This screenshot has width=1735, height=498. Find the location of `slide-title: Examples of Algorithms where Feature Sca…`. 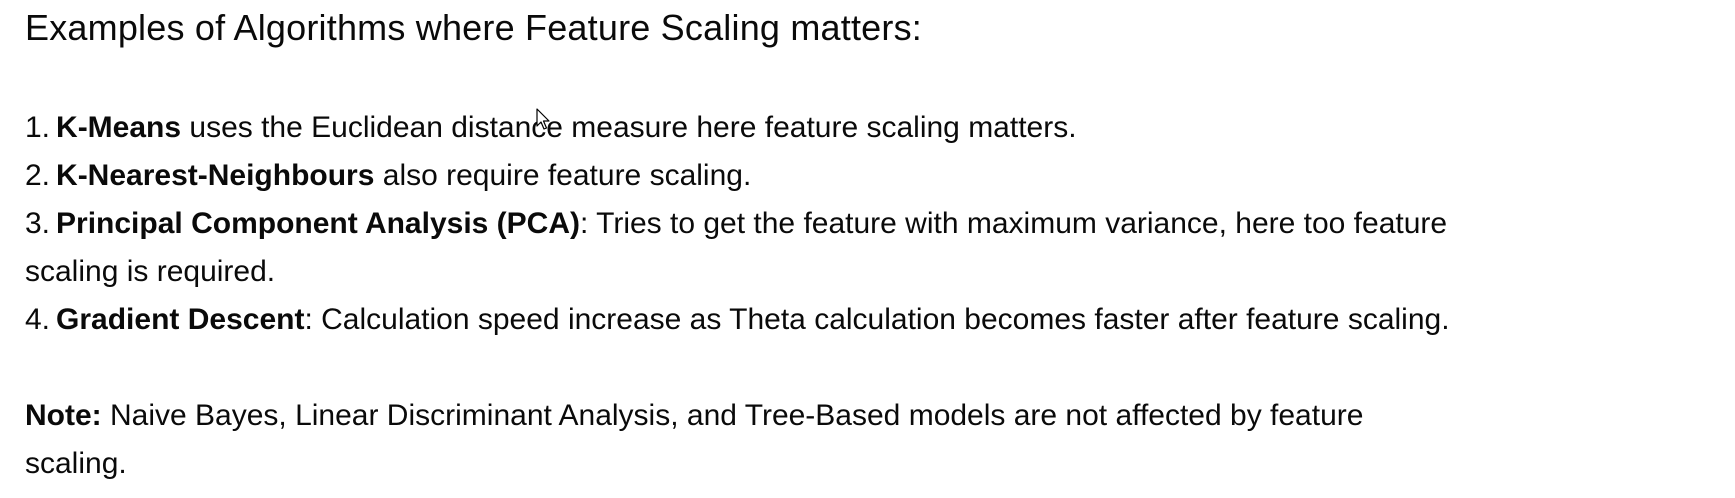

slide-title: Examples of Algorithms where Feature Sca… is located at coordinates (473, 27).